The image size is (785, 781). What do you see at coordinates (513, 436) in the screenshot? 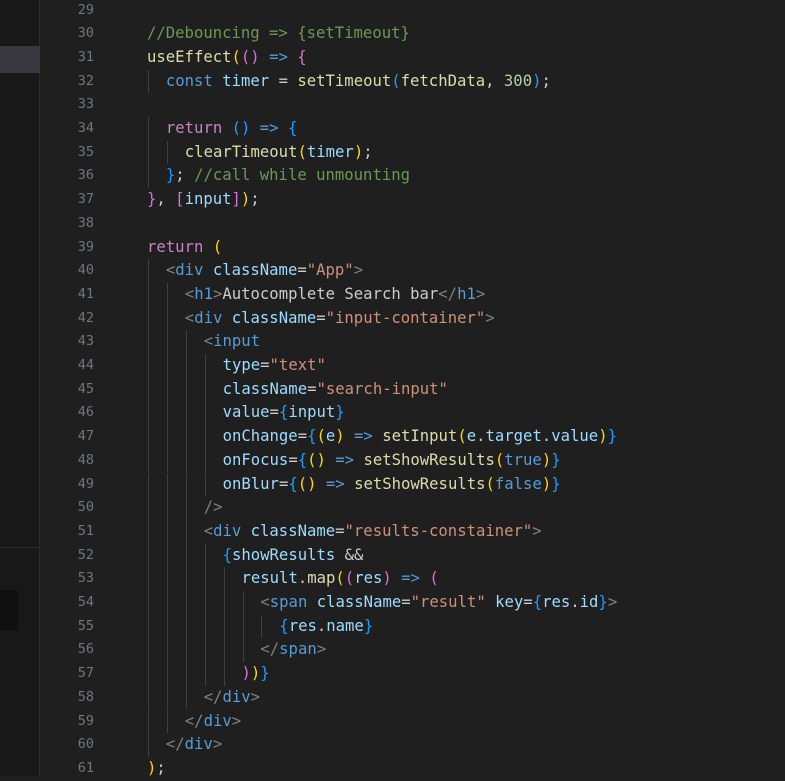
I see `code-token: target` at bounding box center [513, 436].